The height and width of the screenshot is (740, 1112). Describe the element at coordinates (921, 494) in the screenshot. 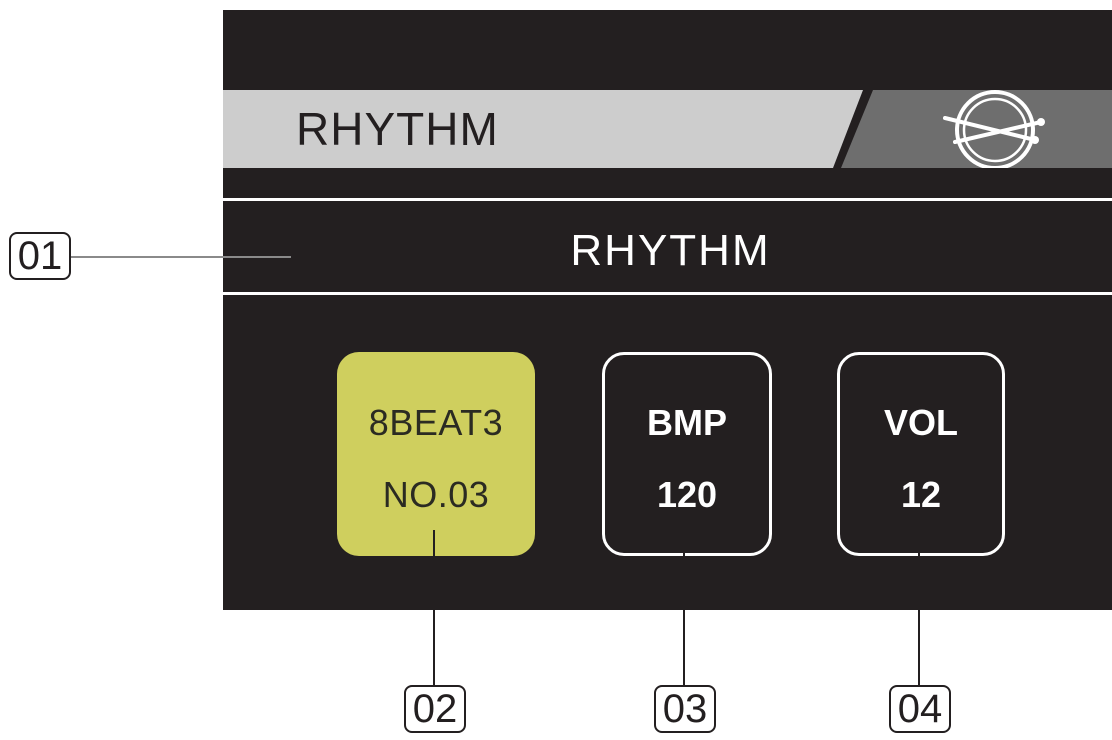

I see `volume-value: 12` at that location.